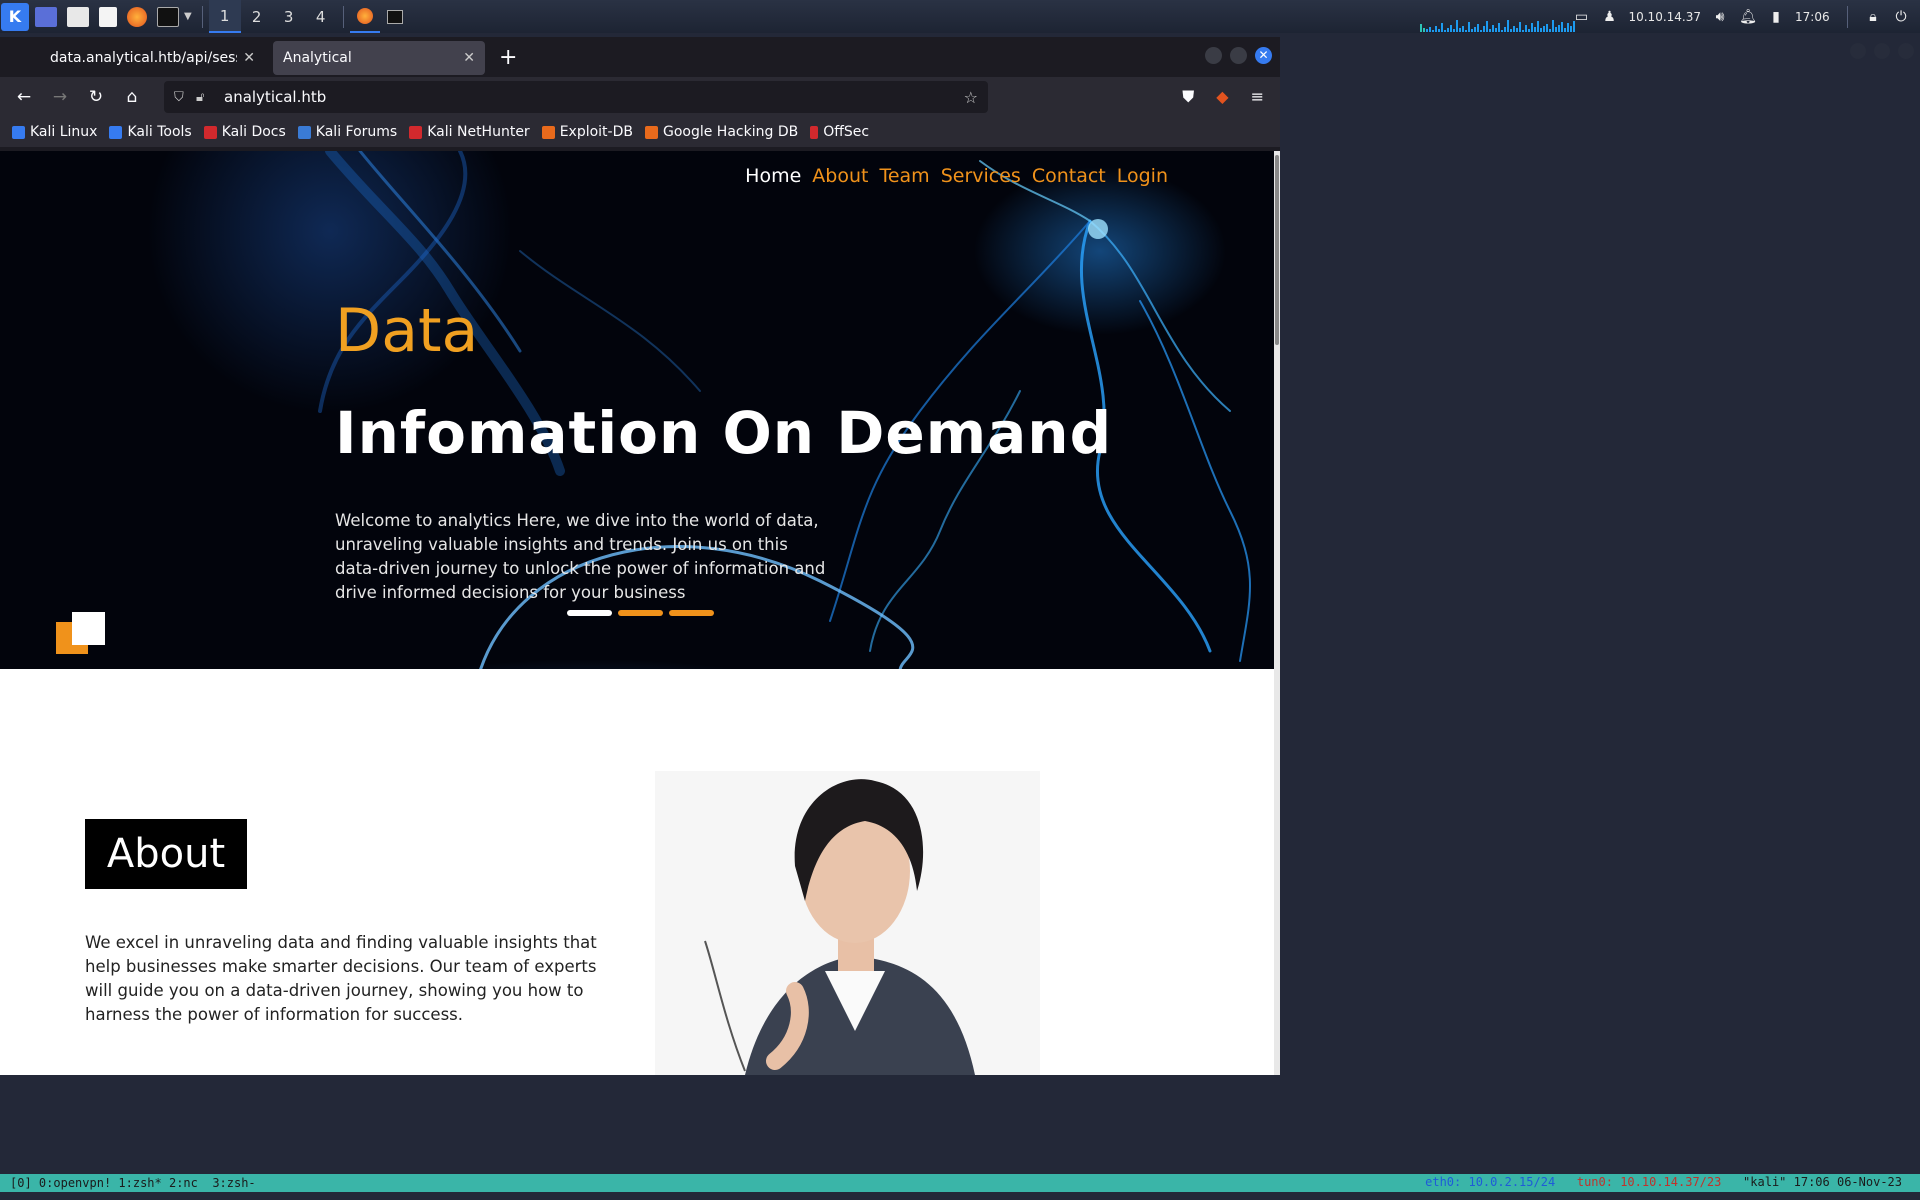 The width and height of the screenshot is (1920, 1200). Describe the element at coordinates (1069, 176) in the screenshot. I see `nav-contact-link: Contact` at that location.